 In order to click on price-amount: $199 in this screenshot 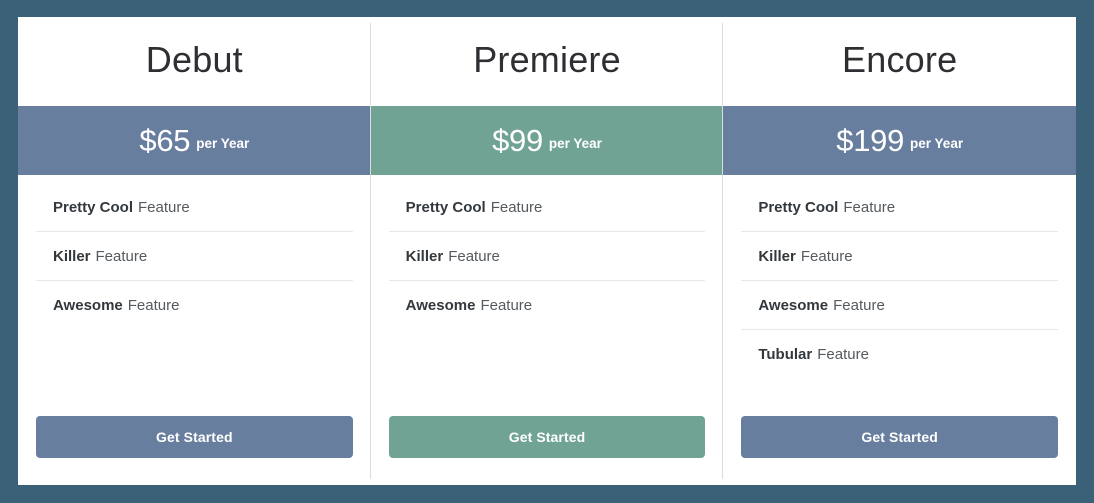, I will do `click(870, 140)`.